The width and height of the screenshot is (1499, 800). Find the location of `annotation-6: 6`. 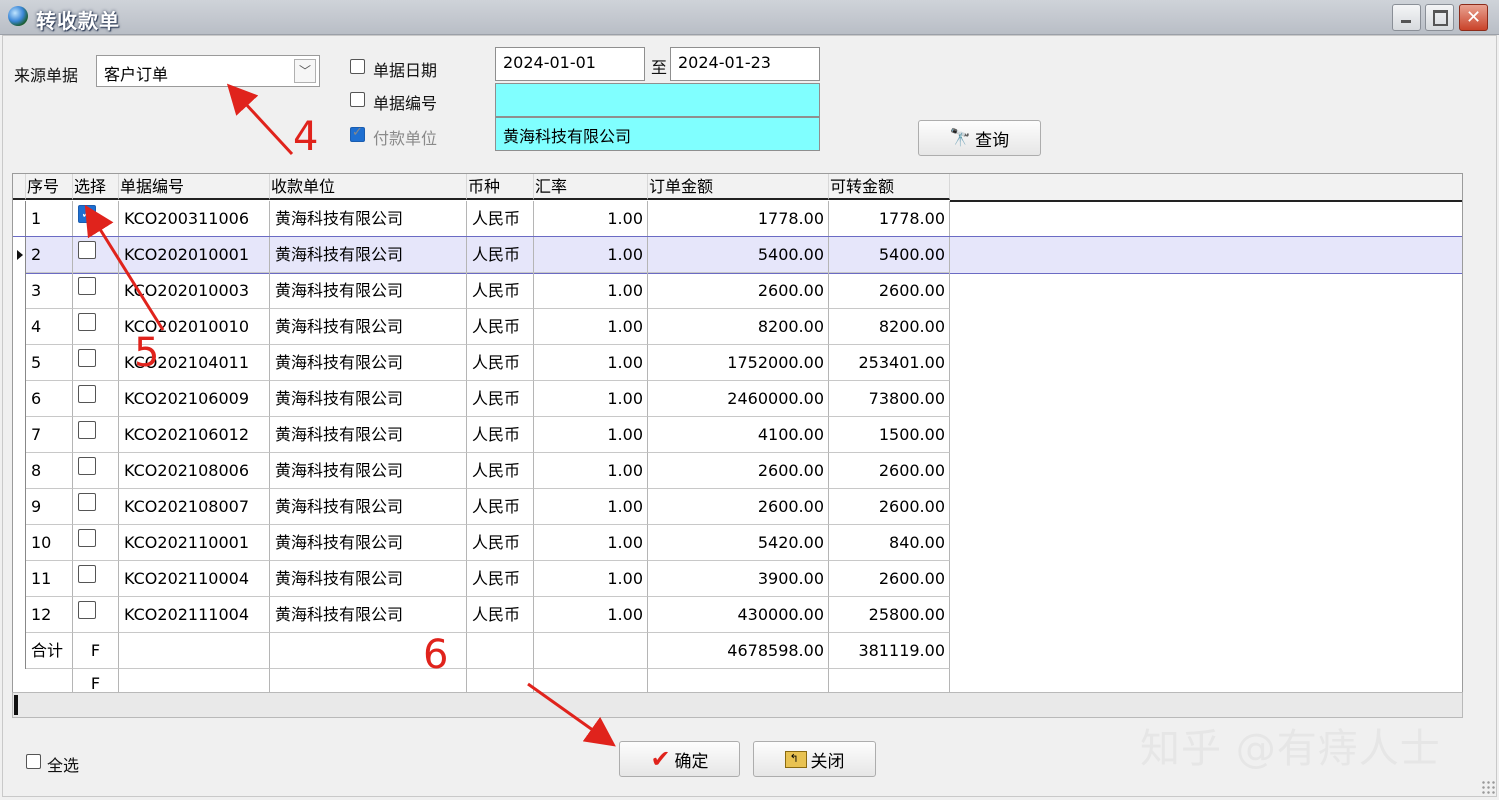

annotation-6: 6 is located at coordinates (436, 655).